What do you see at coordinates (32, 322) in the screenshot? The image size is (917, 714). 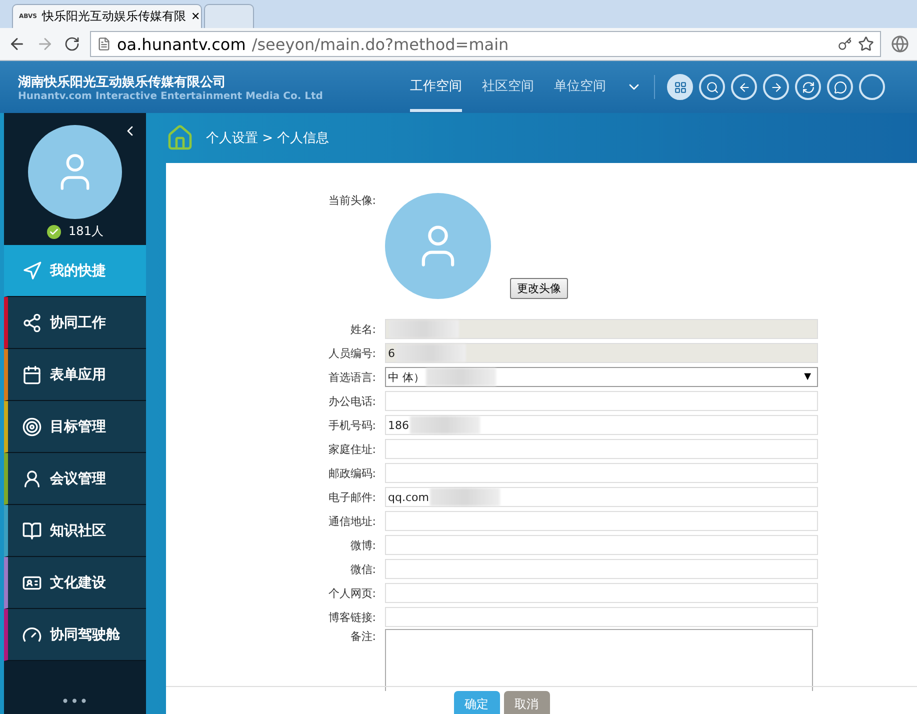 I see `share-icon` at bounding box center [32, 322].